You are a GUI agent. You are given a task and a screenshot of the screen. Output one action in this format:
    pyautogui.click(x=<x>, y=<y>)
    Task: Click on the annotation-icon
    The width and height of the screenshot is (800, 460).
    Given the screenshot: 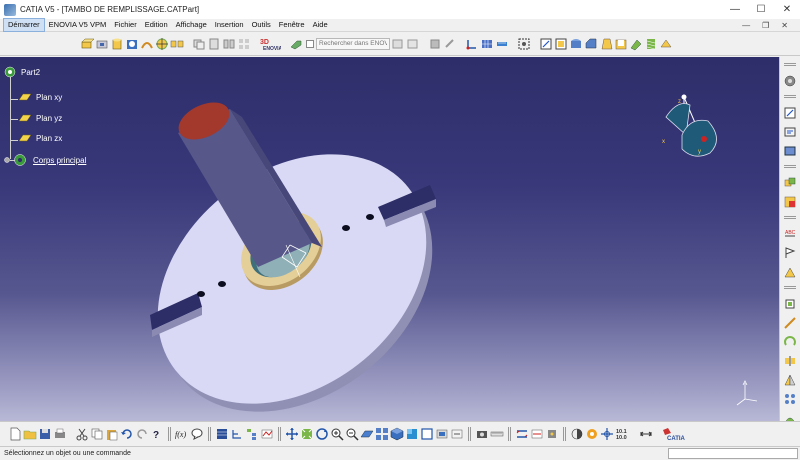 What is the action you would take?
    pyautogui.click(x=790, y=132)
    